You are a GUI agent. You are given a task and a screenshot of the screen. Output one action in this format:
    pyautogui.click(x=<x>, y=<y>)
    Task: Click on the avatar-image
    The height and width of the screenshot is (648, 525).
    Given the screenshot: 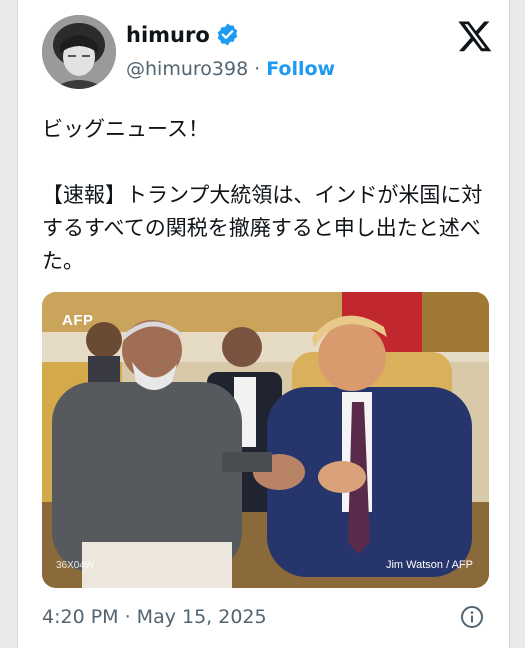 What is the action you would take?
    pyautogui.click(x=79, y=52)
    